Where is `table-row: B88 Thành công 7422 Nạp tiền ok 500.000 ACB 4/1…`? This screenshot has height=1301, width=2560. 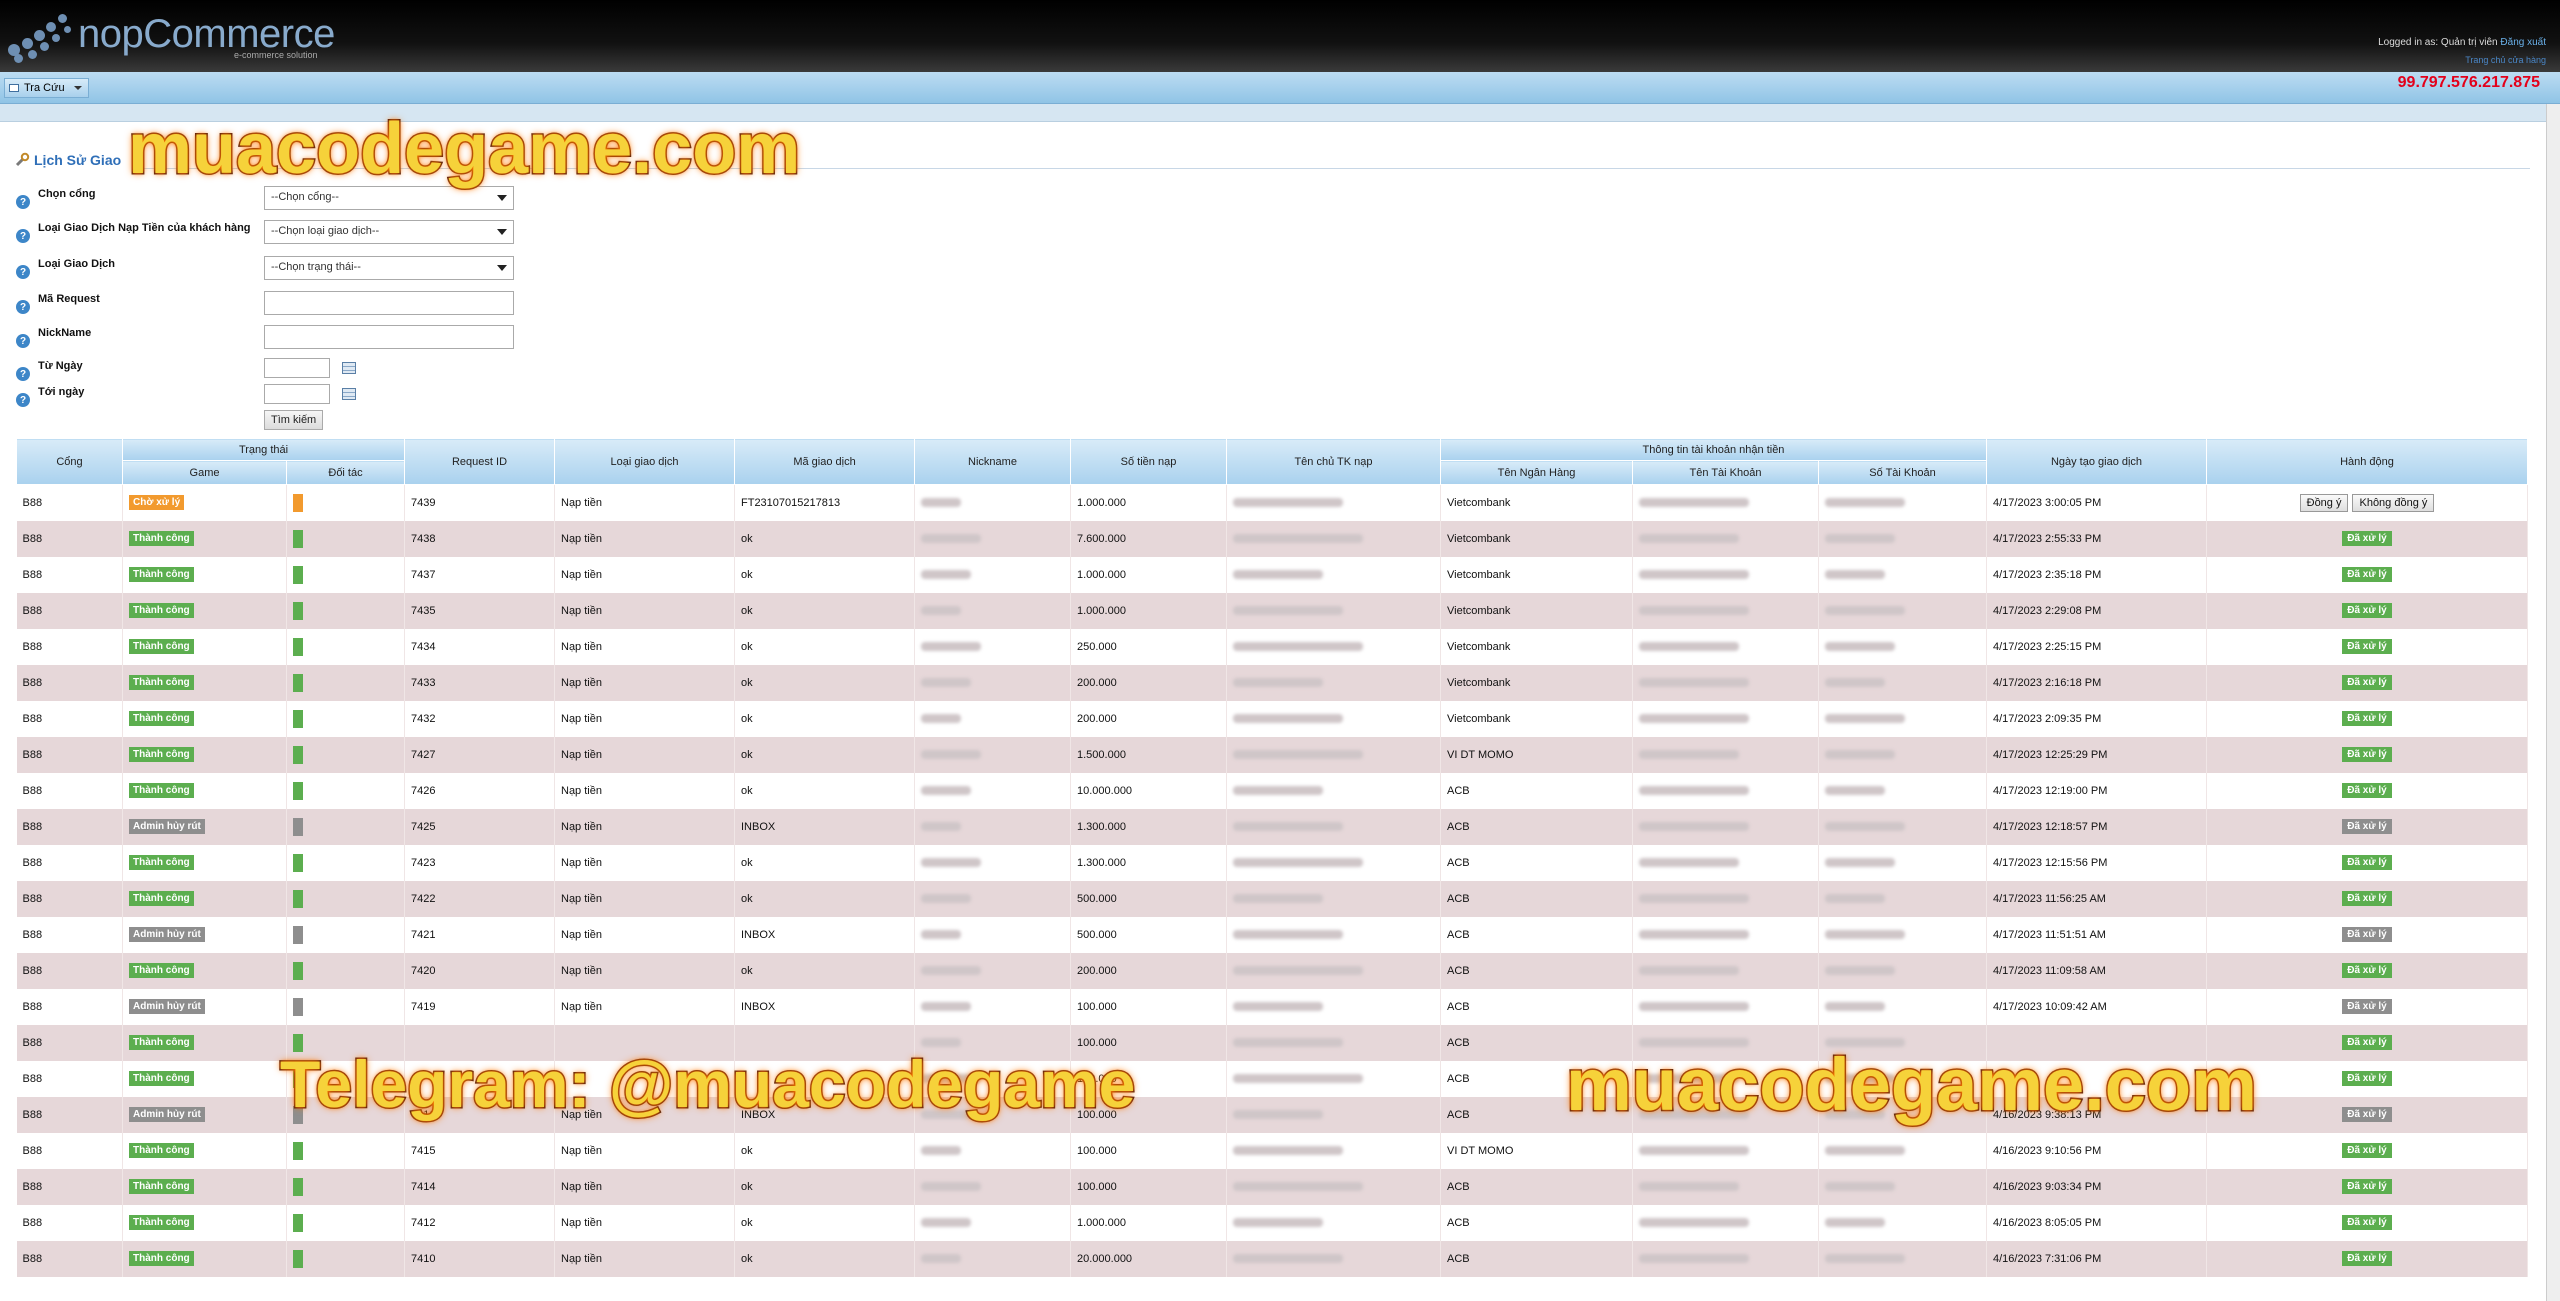 table-row: B88 Thành công 7422 Nạp tiền ok 500.000 ACB 4/1… is located at coordinates (1272, 898).